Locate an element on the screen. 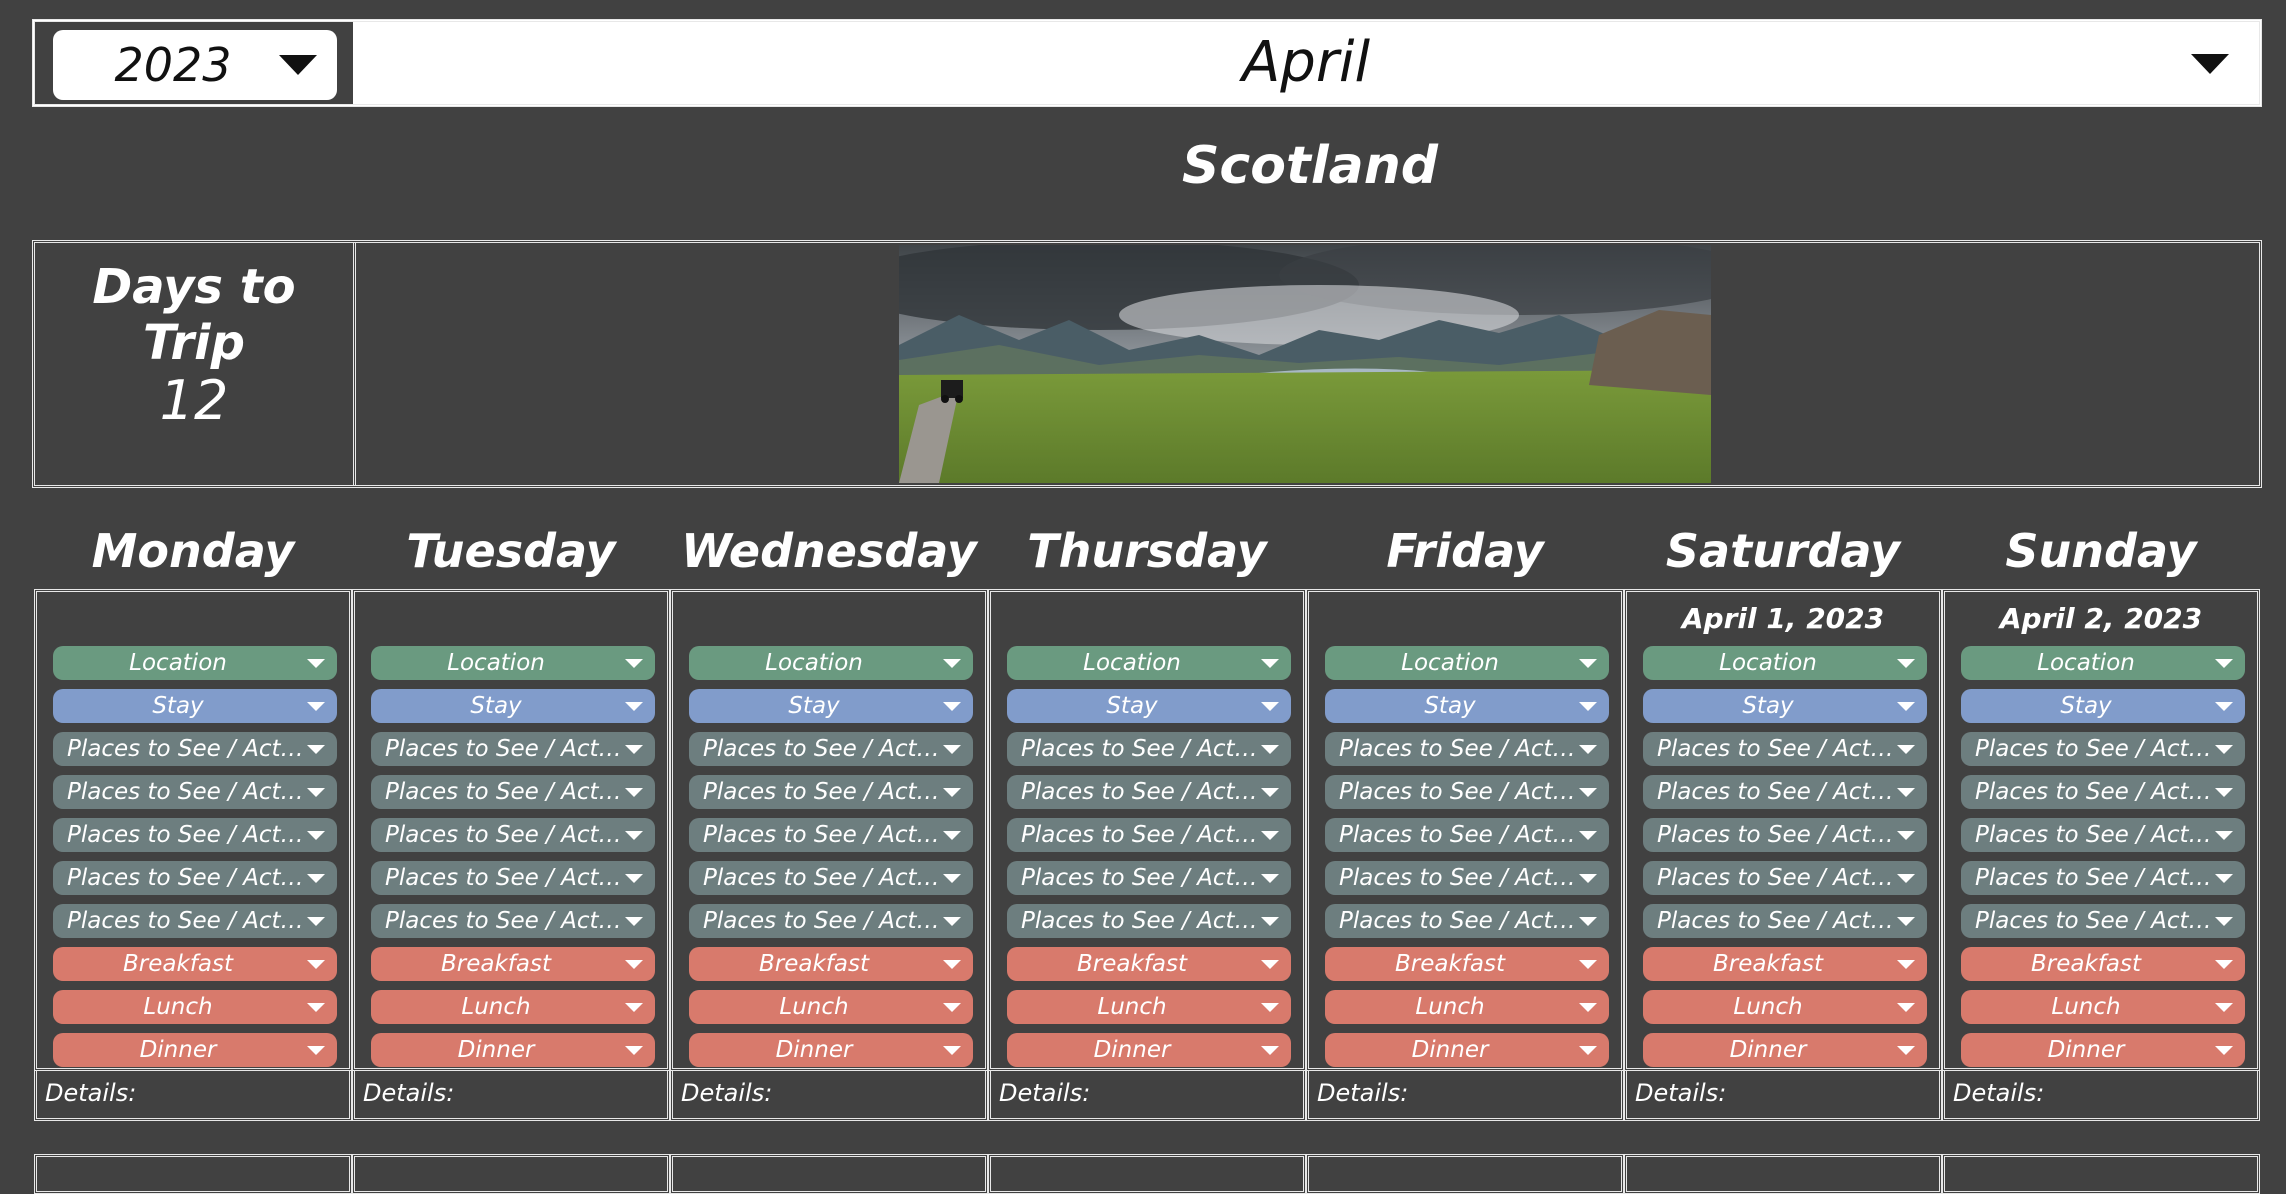  details-field-monday: Details: is located at coordinates (193, 1096).